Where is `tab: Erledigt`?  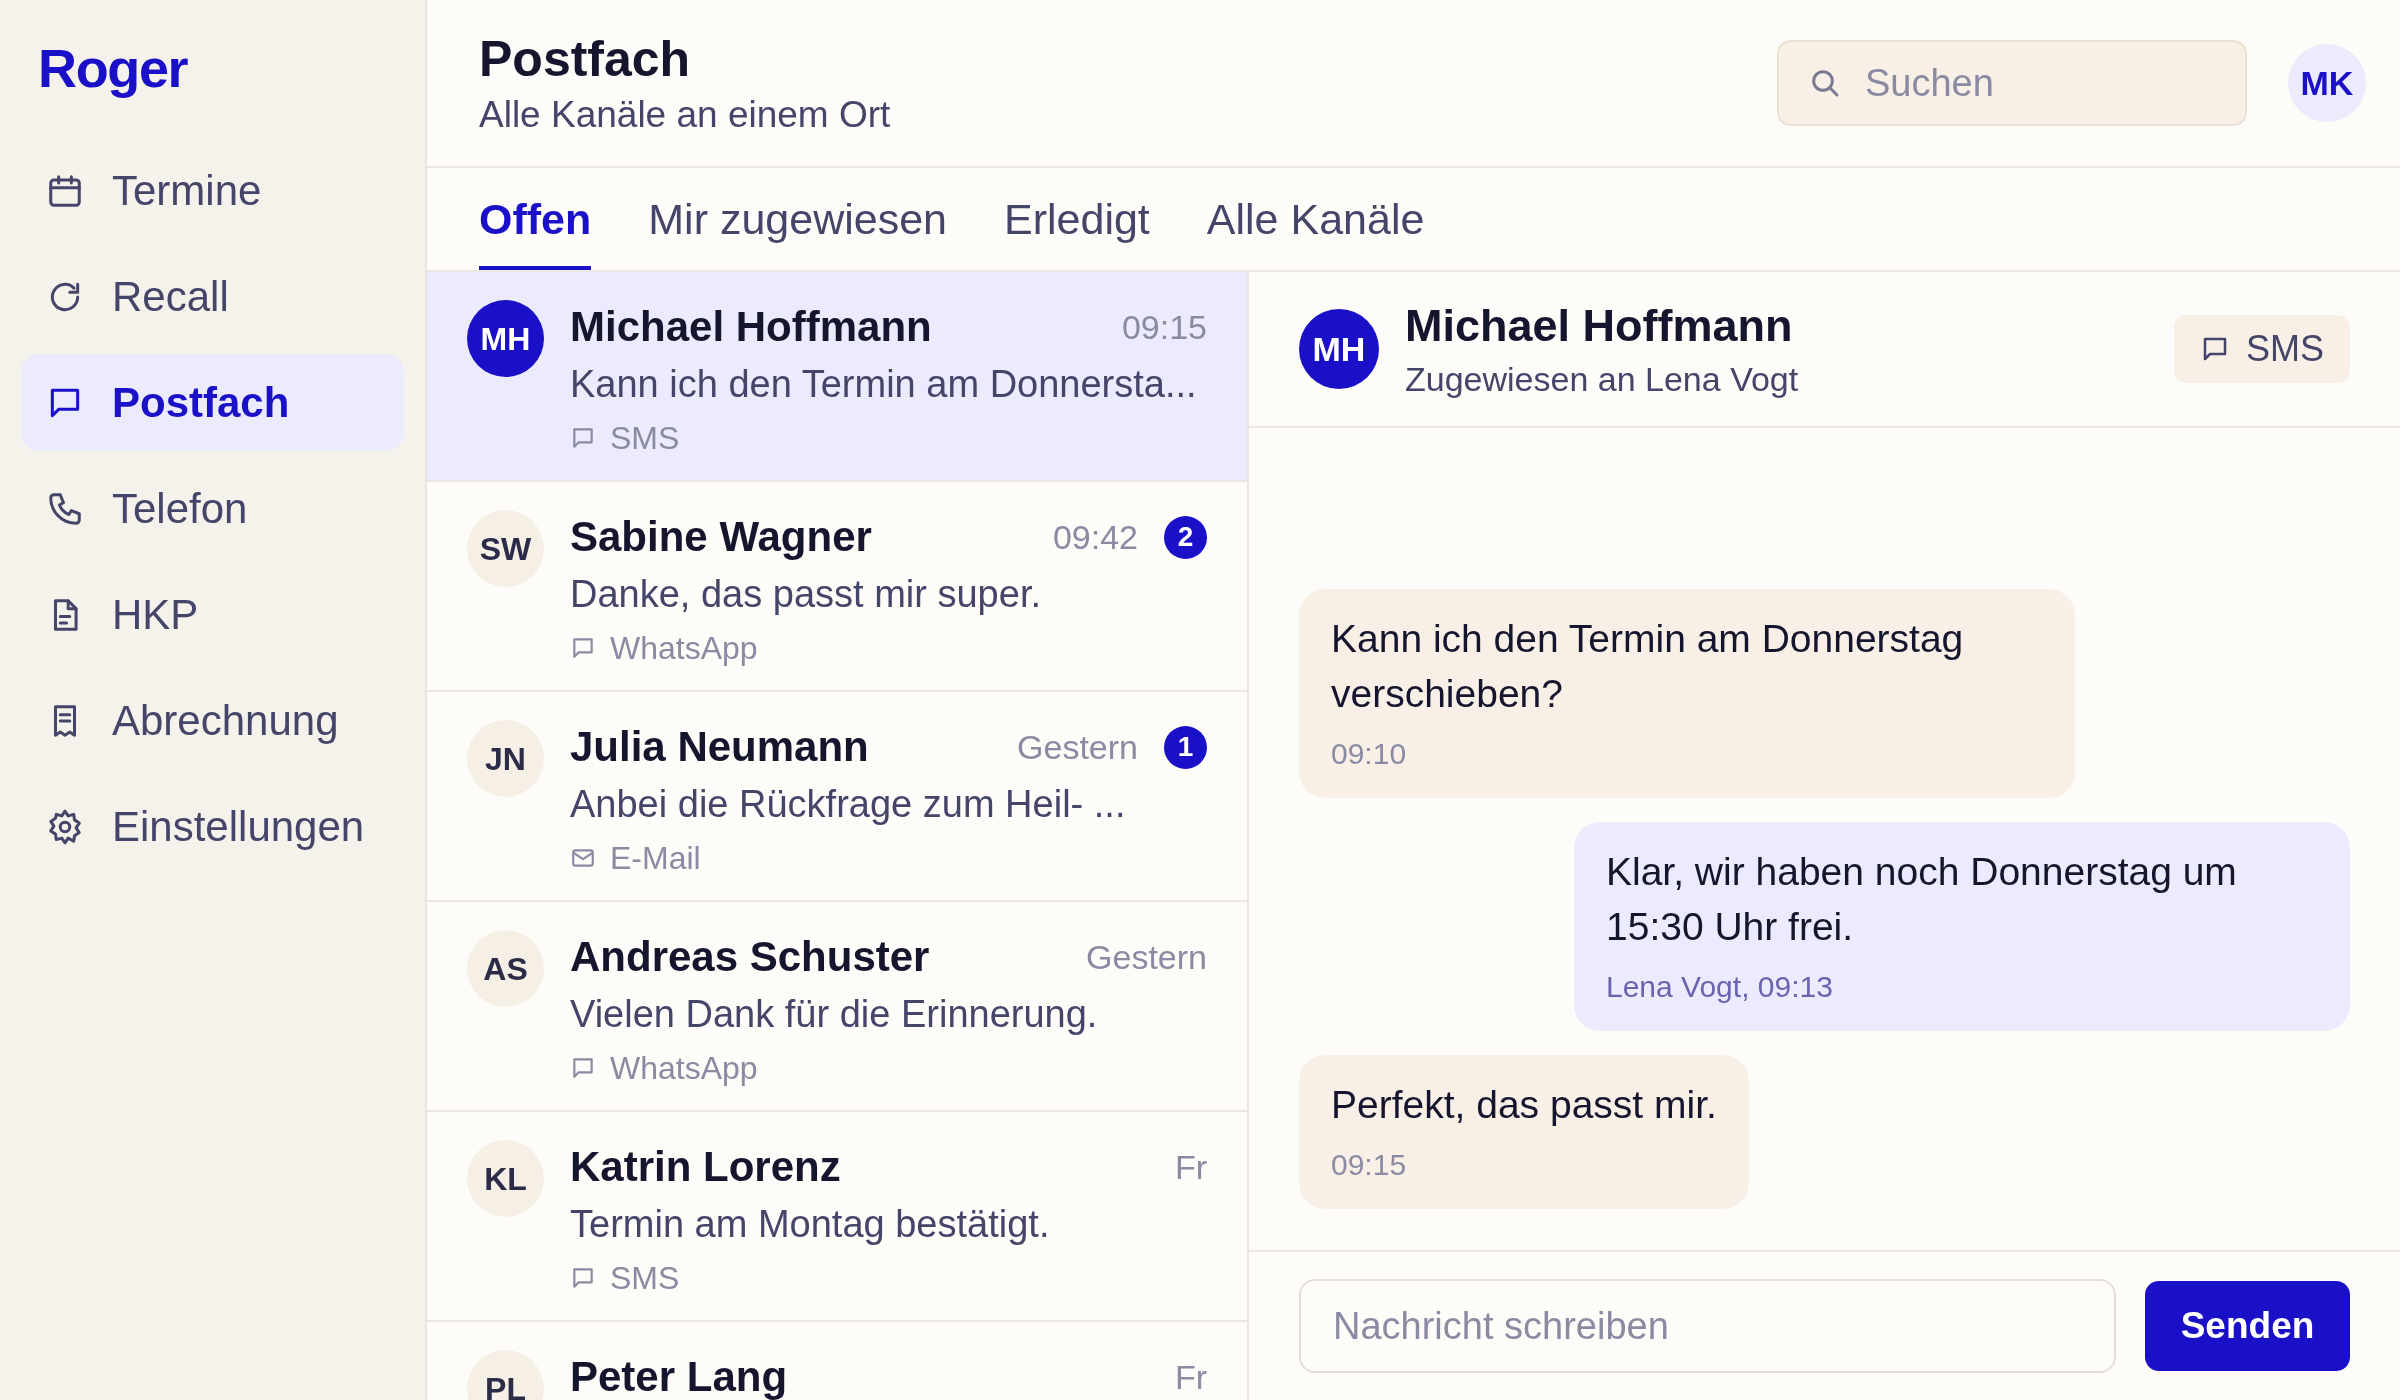
tab: Erledigt is located at coordinates (1077, 219).